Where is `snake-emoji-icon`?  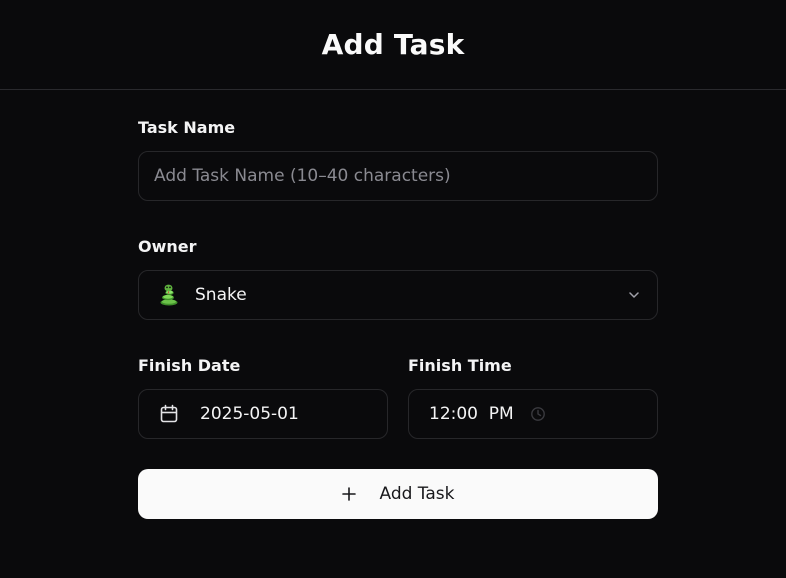 snake-emoji-icon is located at coordinates (169, 295).